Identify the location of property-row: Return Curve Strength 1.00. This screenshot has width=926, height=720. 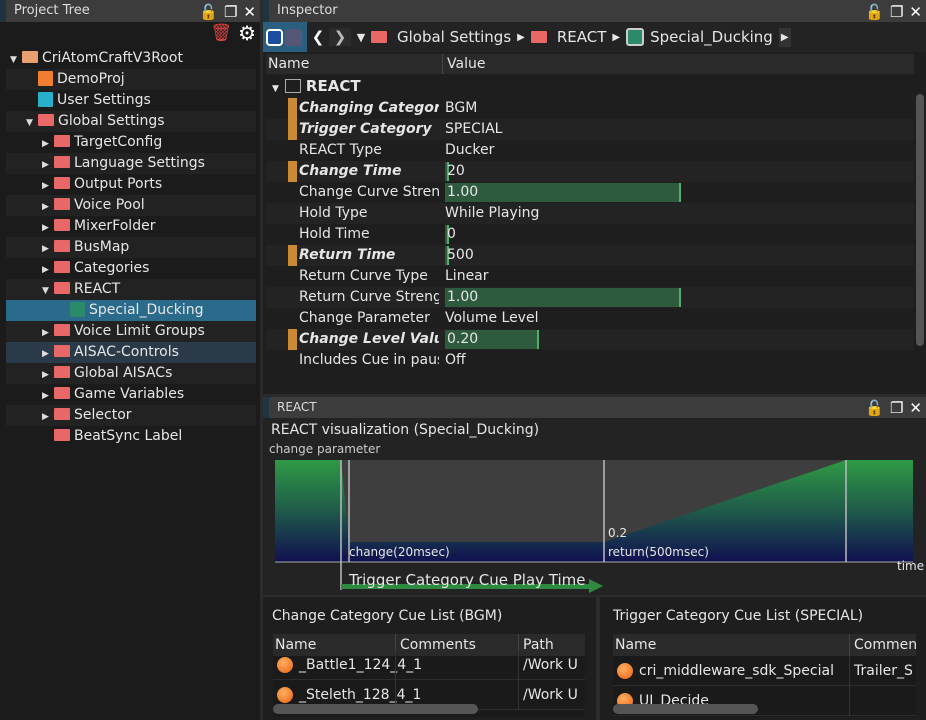
(590, 297).